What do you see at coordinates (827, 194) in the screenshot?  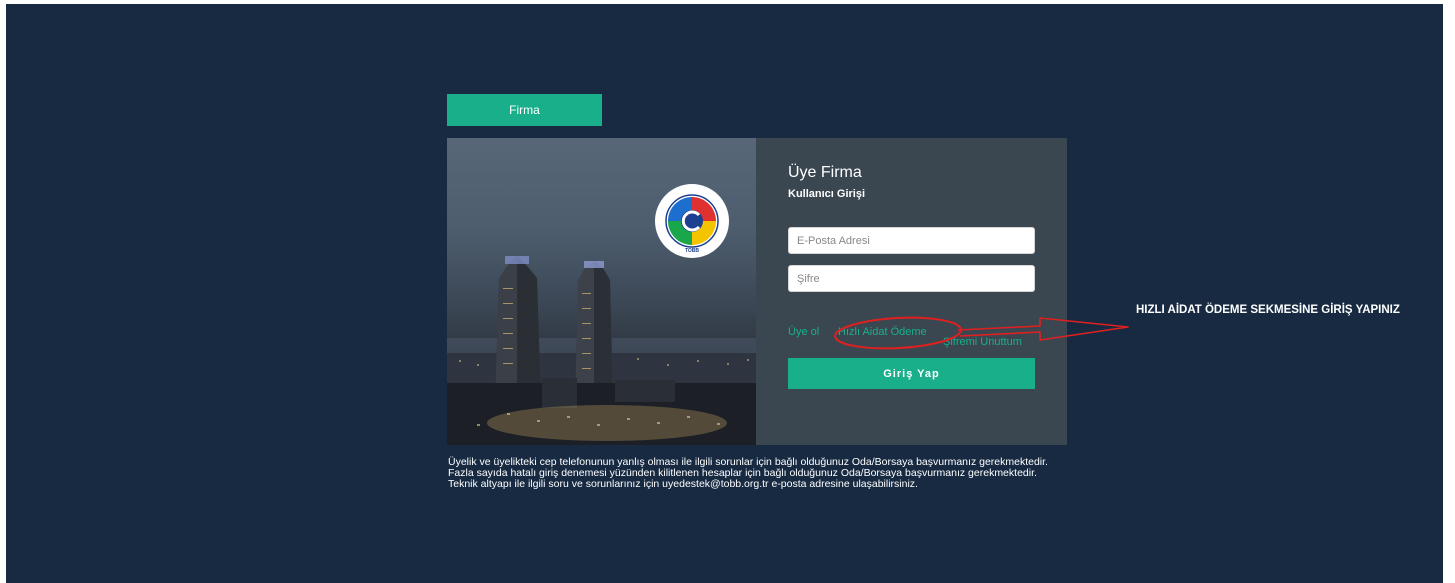 I see `login-subtitle: Kullanıcı Girişi` at bounding box center [827, 194].